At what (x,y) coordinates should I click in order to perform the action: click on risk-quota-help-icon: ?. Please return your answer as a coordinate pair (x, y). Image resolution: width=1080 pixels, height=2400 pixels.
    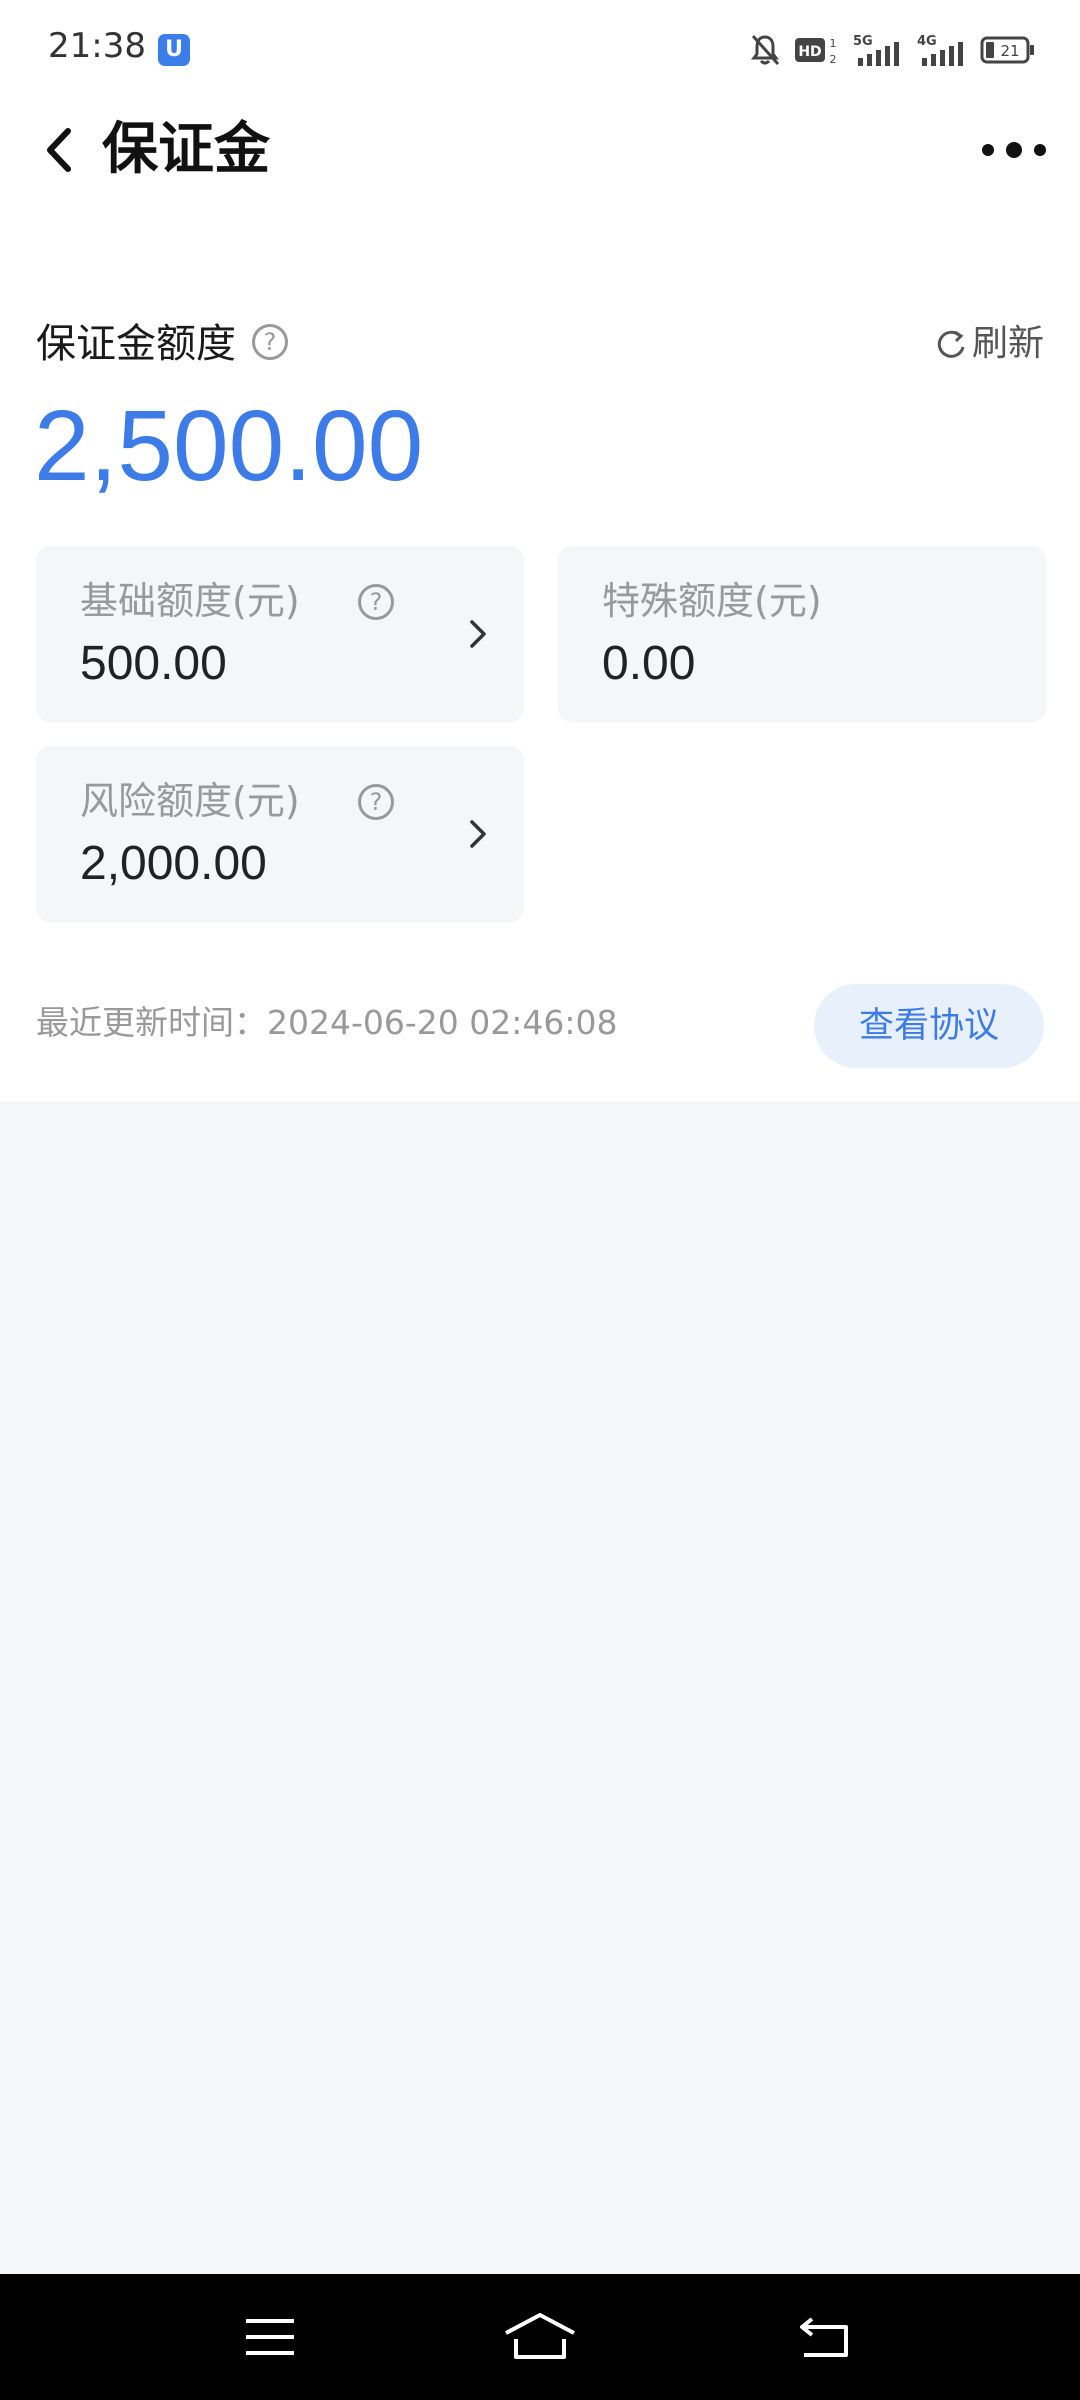
    Looking at the image, I should click on (376, 802).